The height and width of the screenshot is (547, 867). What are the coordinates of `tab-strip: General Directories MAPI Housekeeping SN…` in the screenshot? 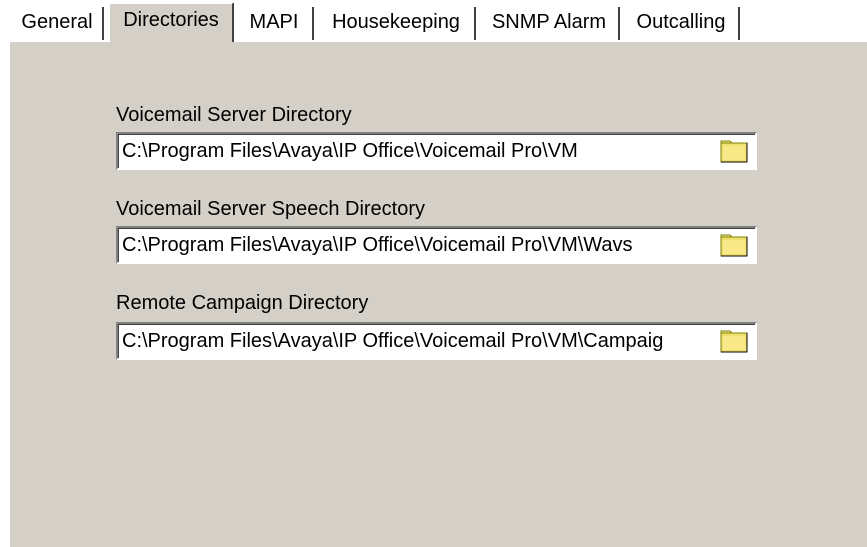 It's located at (433, 21).